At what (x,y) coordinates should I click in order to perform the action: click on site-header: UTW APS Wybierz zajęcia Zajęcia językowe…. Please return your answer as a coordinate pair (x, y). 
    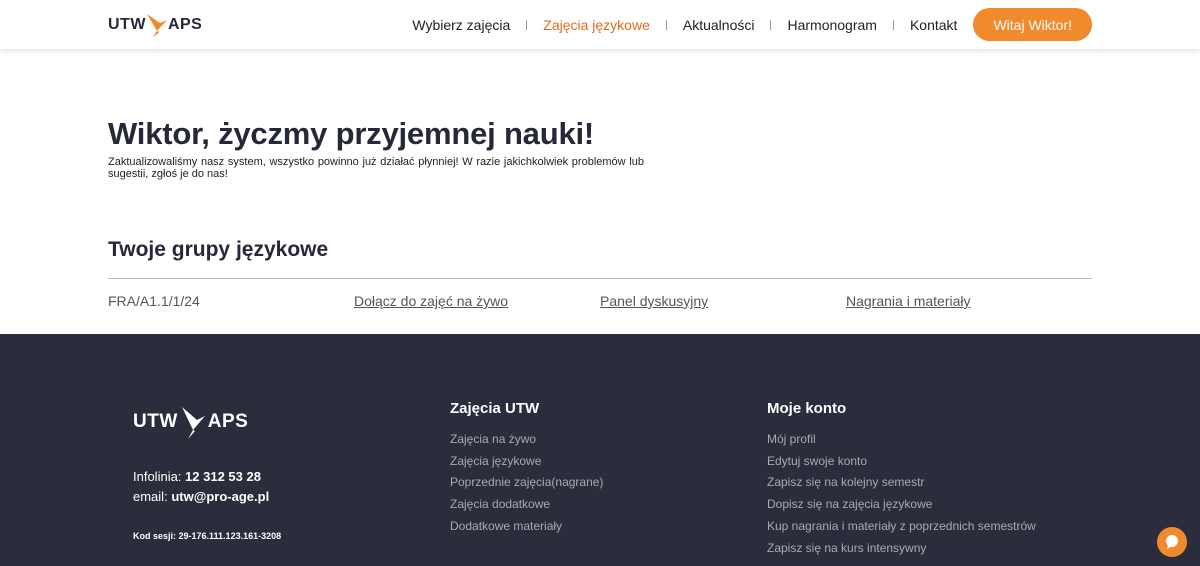
    Looking at the image, I should click on (600, 24).